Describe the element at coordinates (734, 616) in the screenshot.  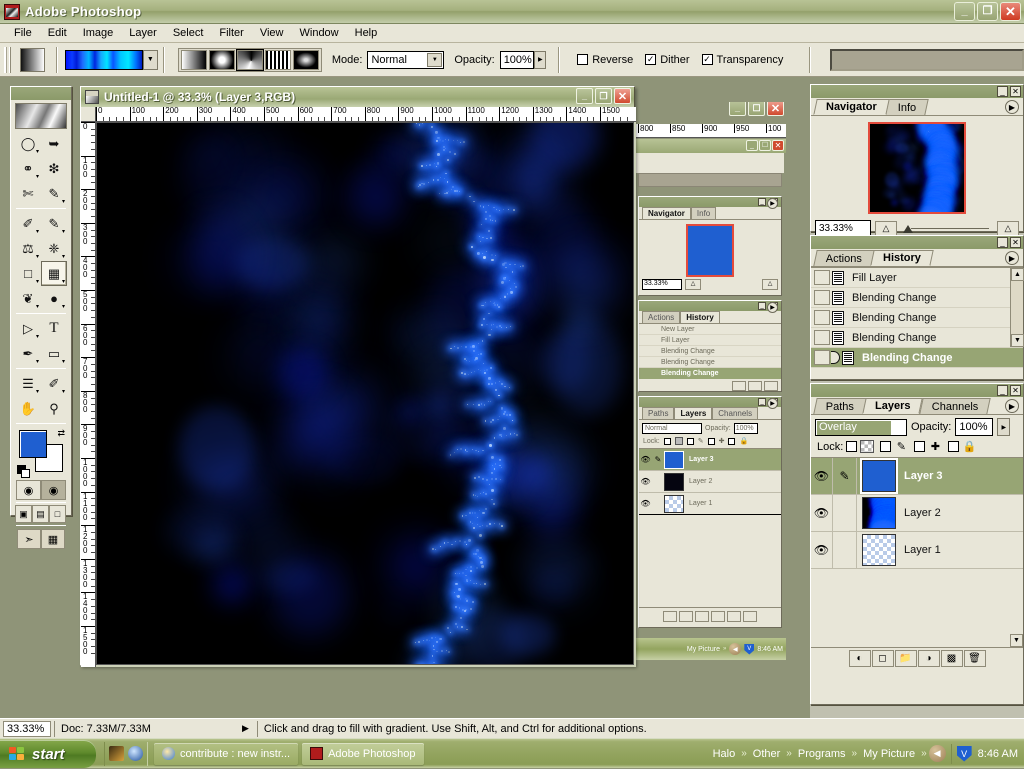
I see `nested-new-layer-button` at that location.